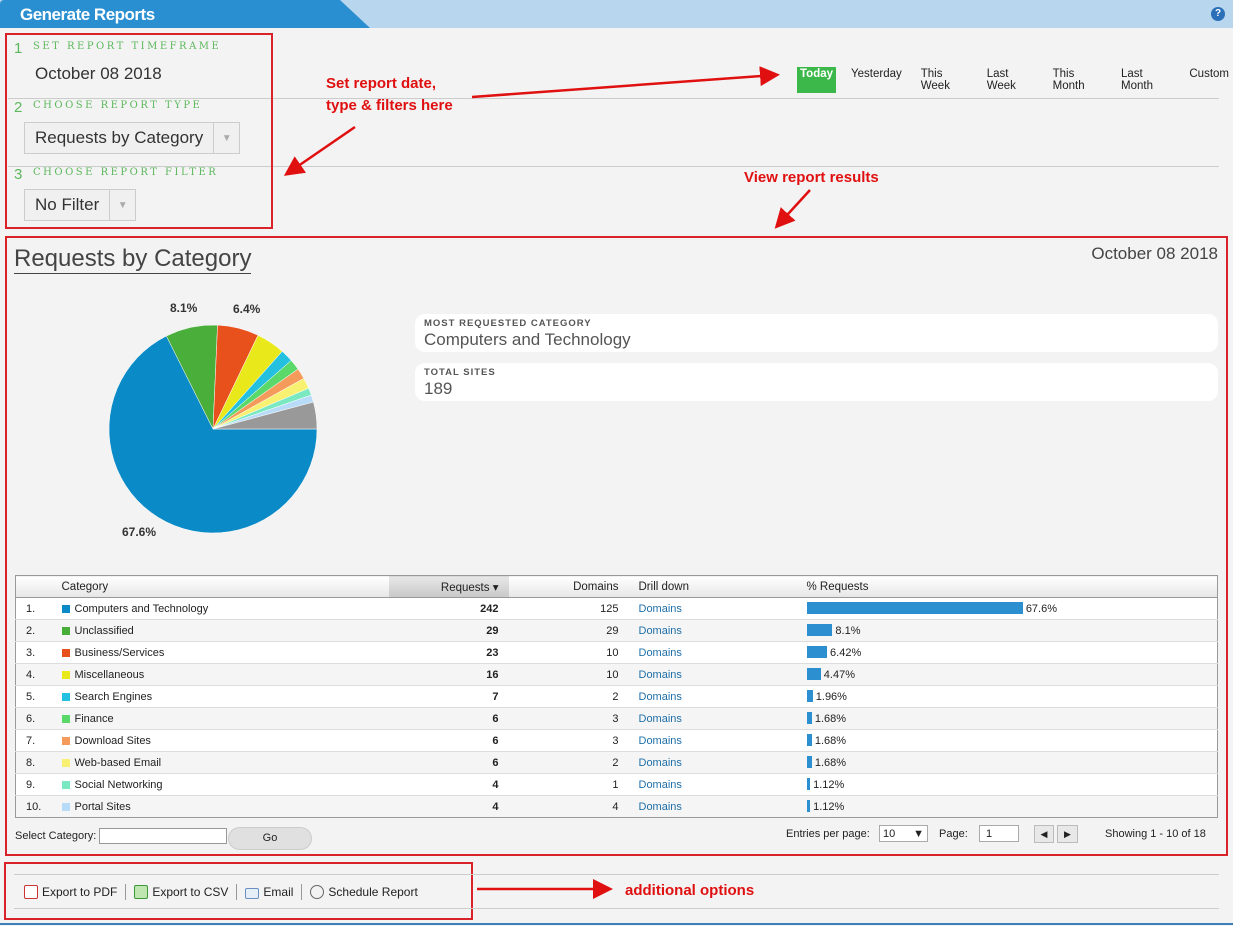  What do you see at coordinates (247, 309) in the screenshot?
I see `pie-label: 6.4%` at bounding box center [247, 309].